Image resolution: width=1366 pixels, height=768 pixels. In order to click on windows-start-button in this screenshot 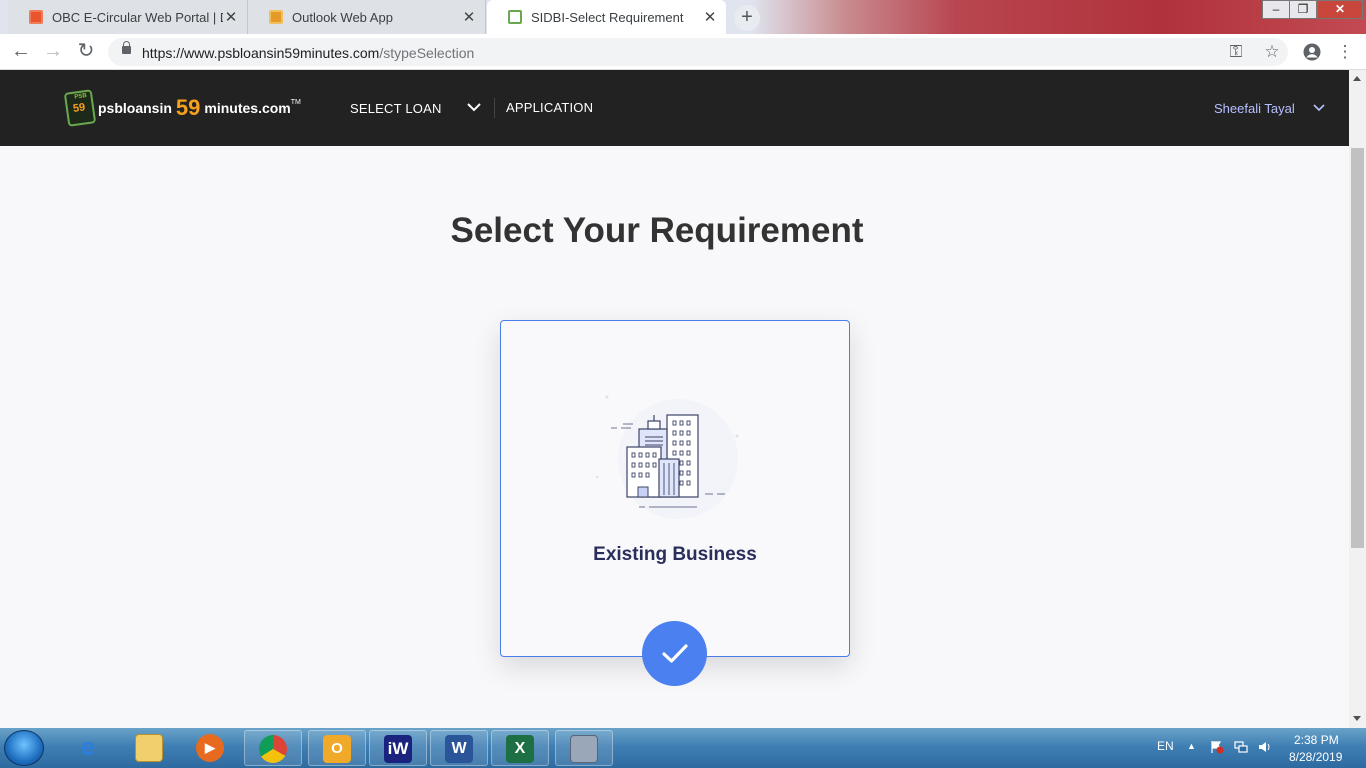, I will do `click(24, 748)`.